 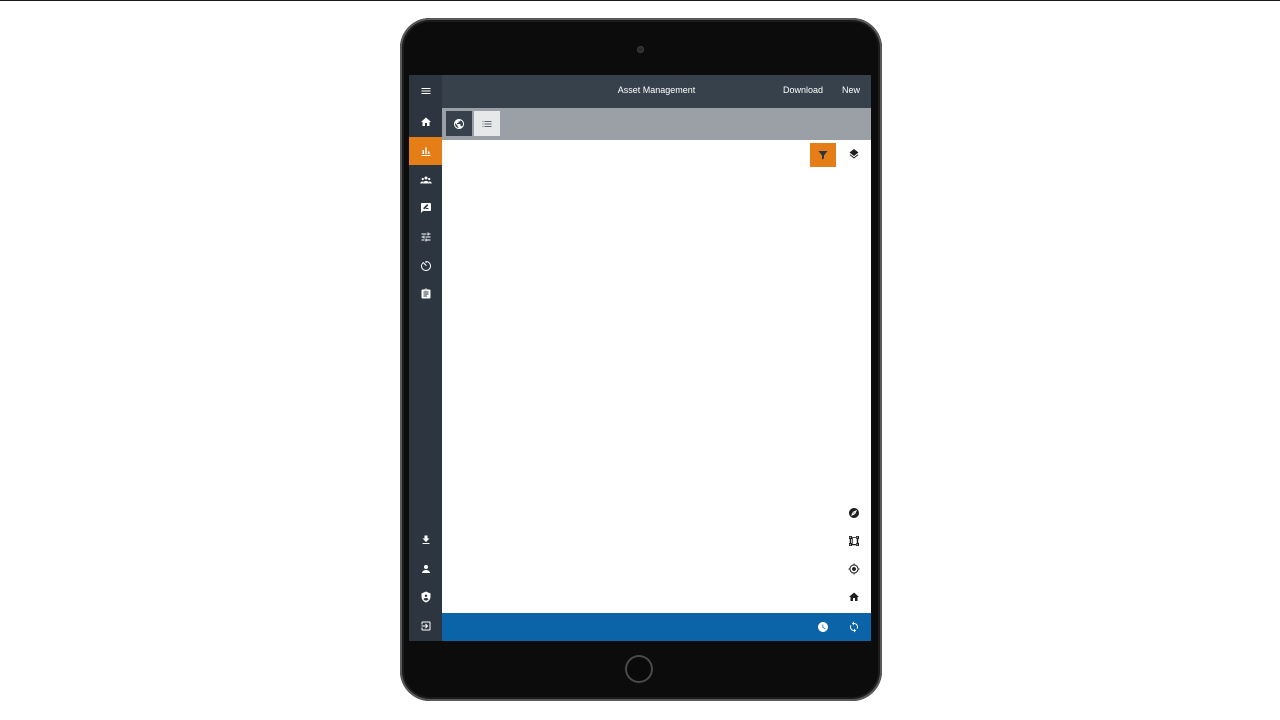 I want to click on app-bar: Asset Management Download New, so click(x=656, y=91).